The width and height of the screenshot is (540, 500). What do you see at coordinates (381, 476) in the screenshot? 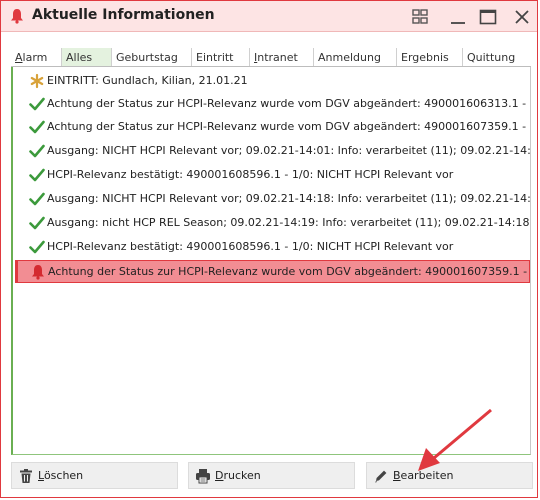
I see `pencil-icon` at bounding box center [381, 476].